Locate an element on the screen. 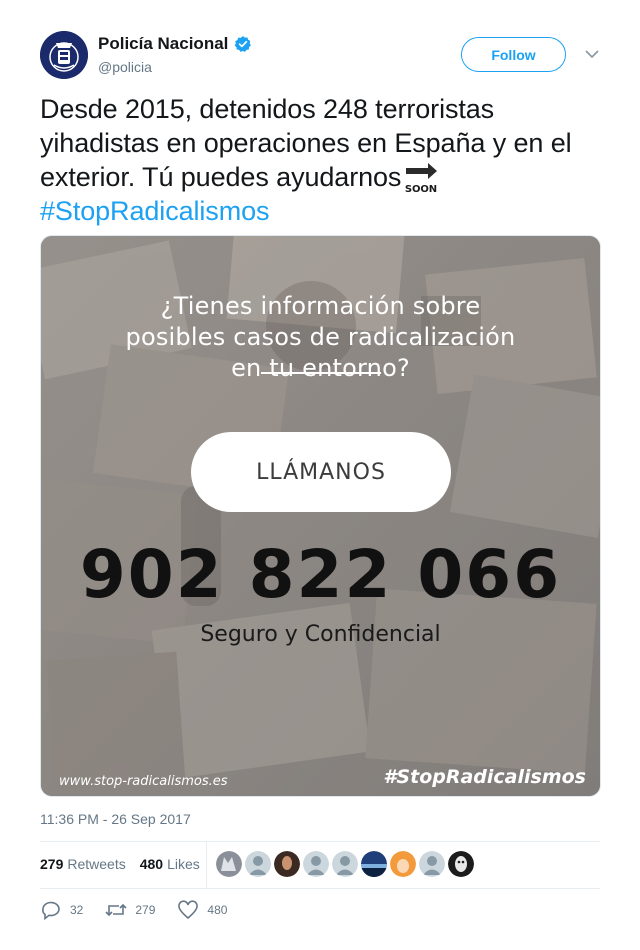 This screenshot has height=950, width=640. author-avatar is located at coordinates (64, 55).